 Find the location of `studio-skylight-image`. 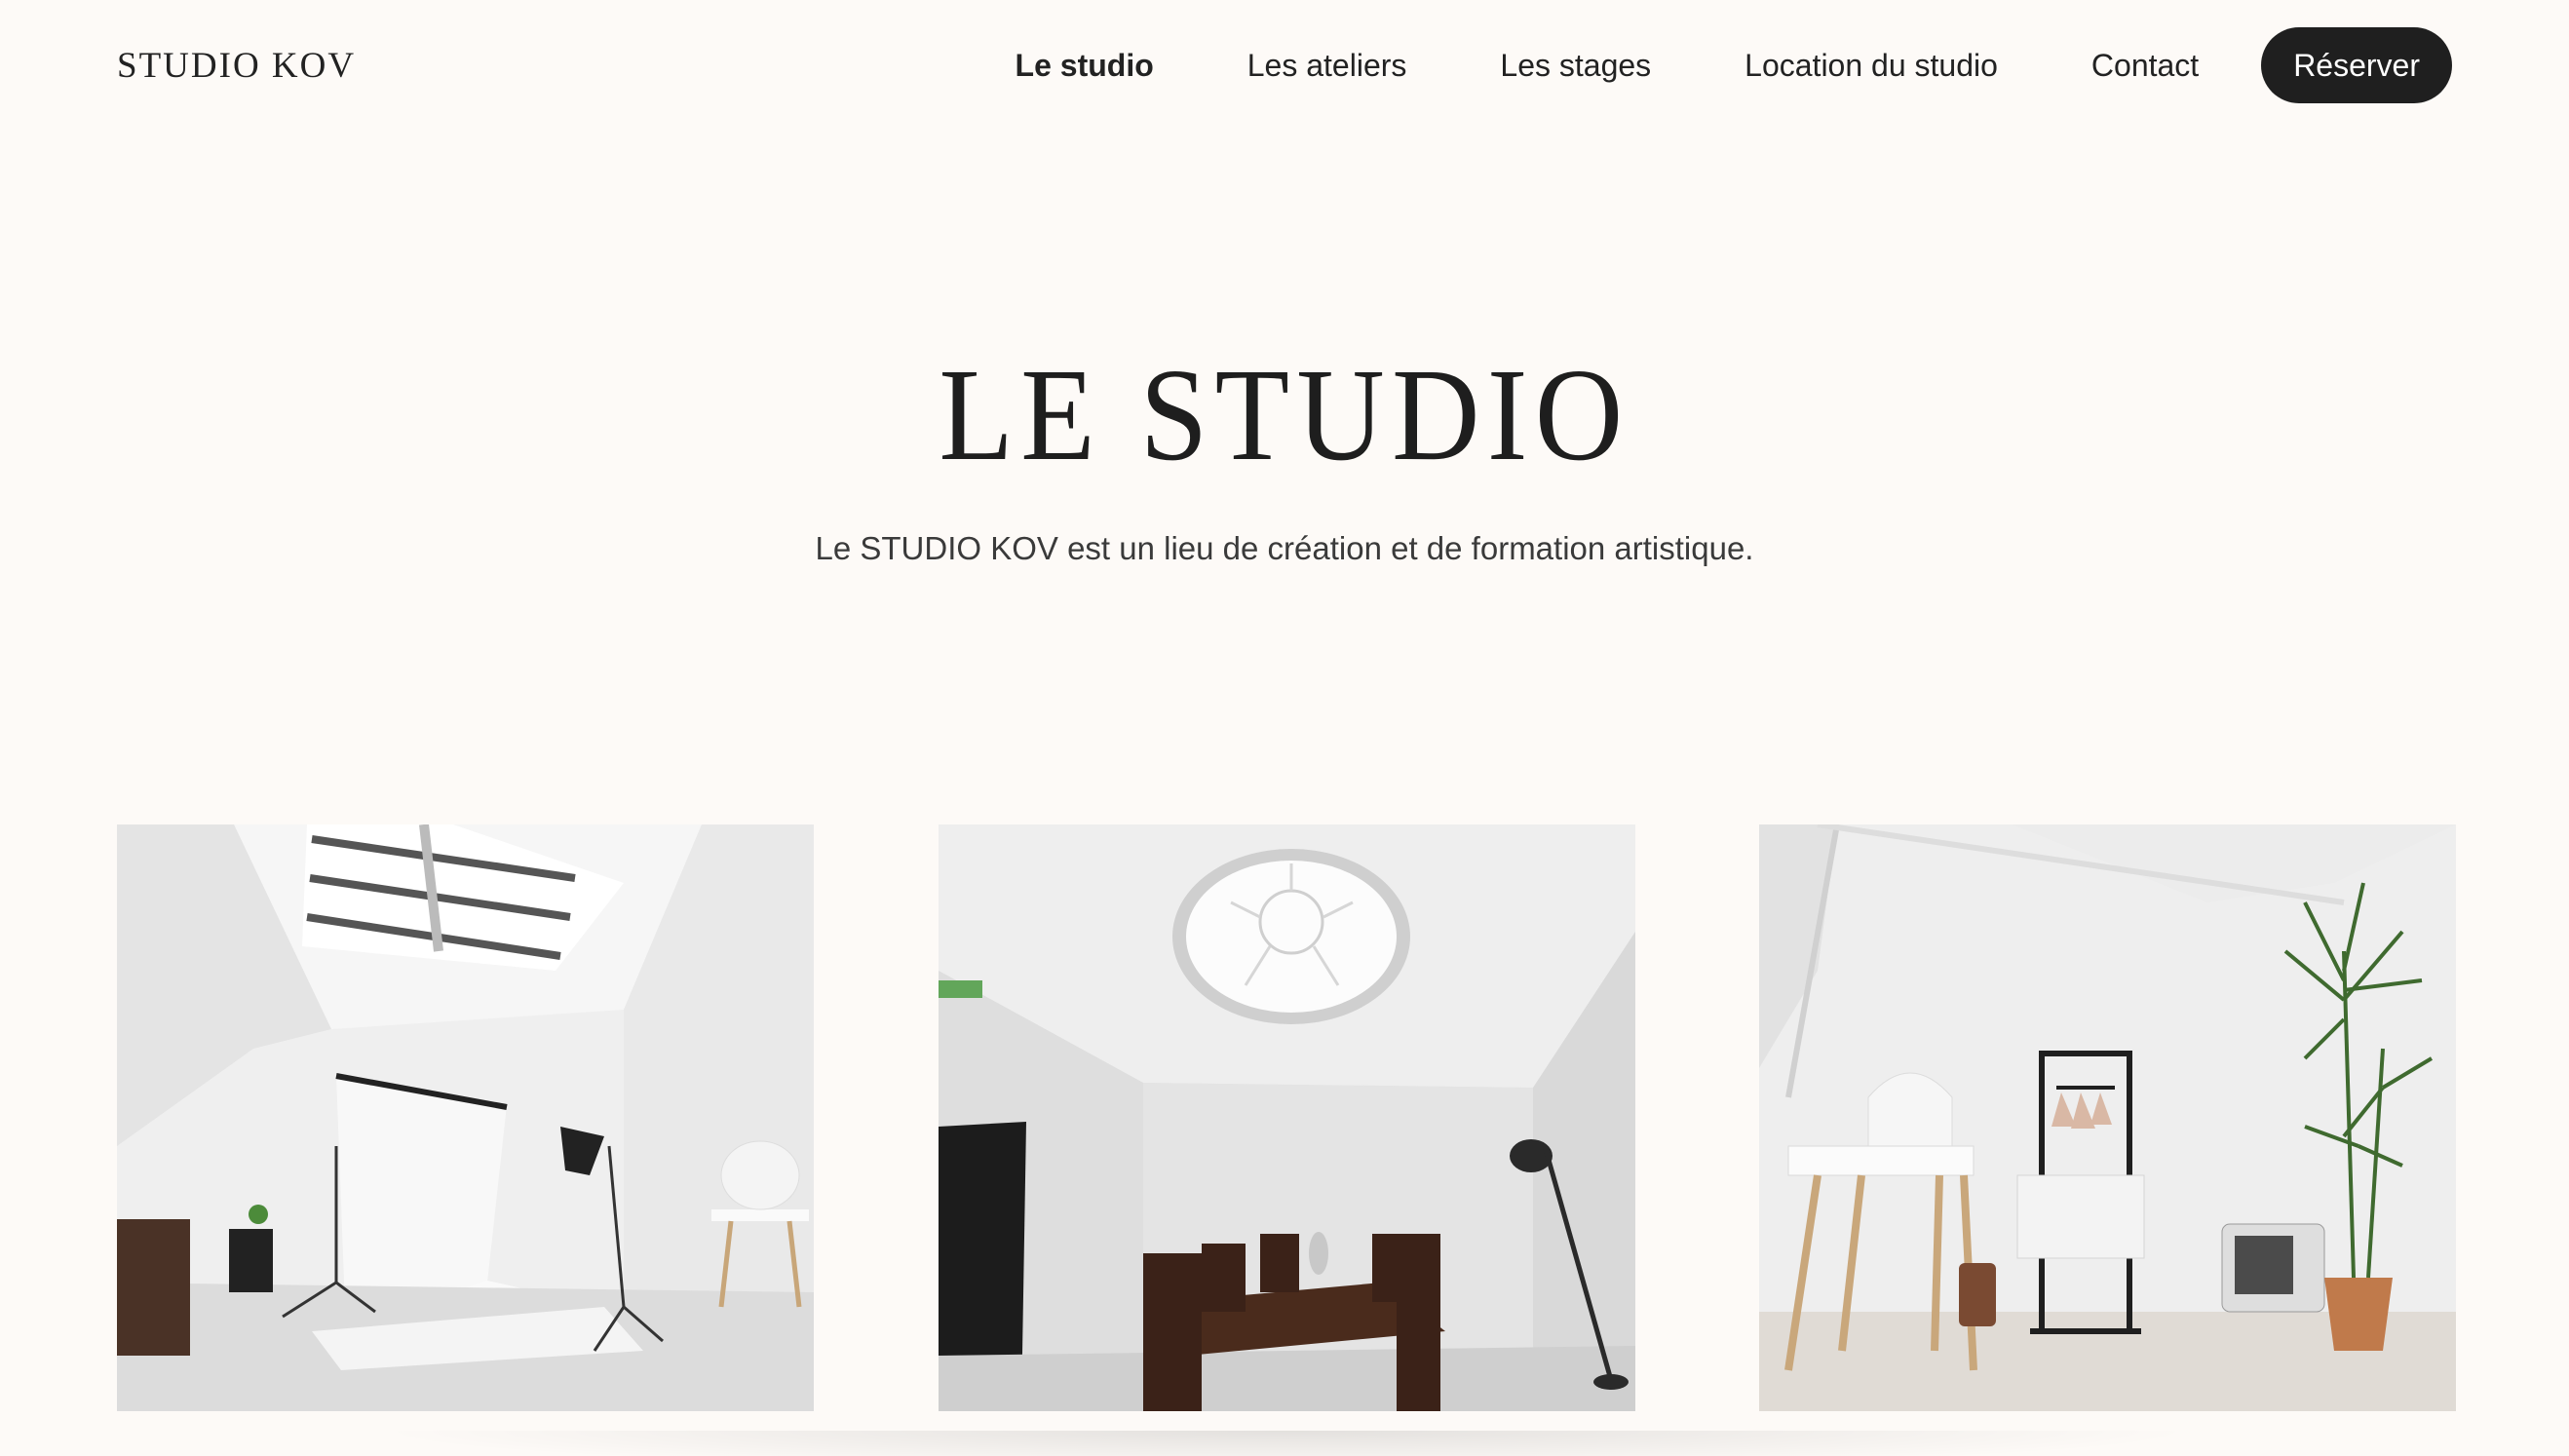

studio-skylight-image is located at coordinates (465, 1117).